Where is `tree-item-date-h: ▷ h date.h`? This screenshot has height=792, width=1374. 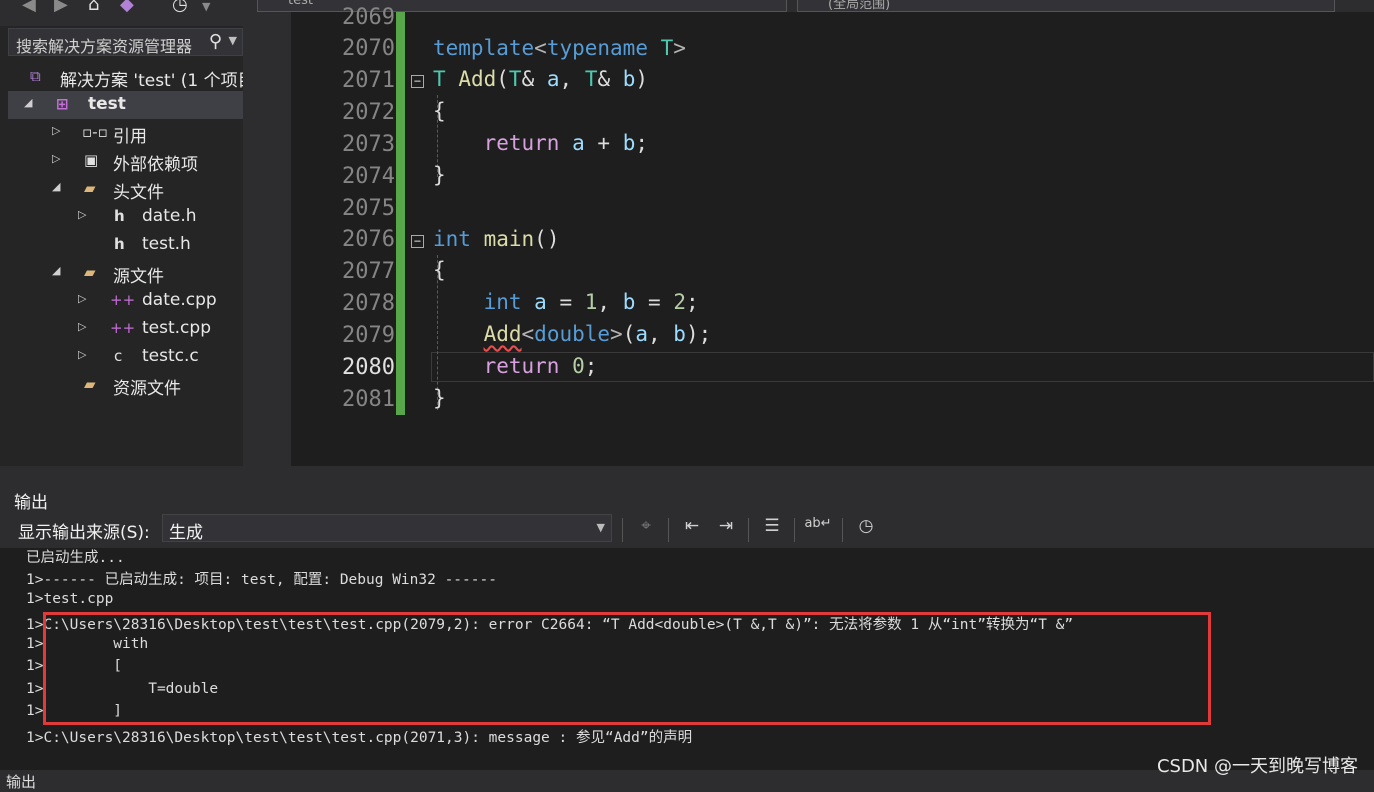
tree-item-date-h: ▷ h date.h is located at coordinates (125, 217).